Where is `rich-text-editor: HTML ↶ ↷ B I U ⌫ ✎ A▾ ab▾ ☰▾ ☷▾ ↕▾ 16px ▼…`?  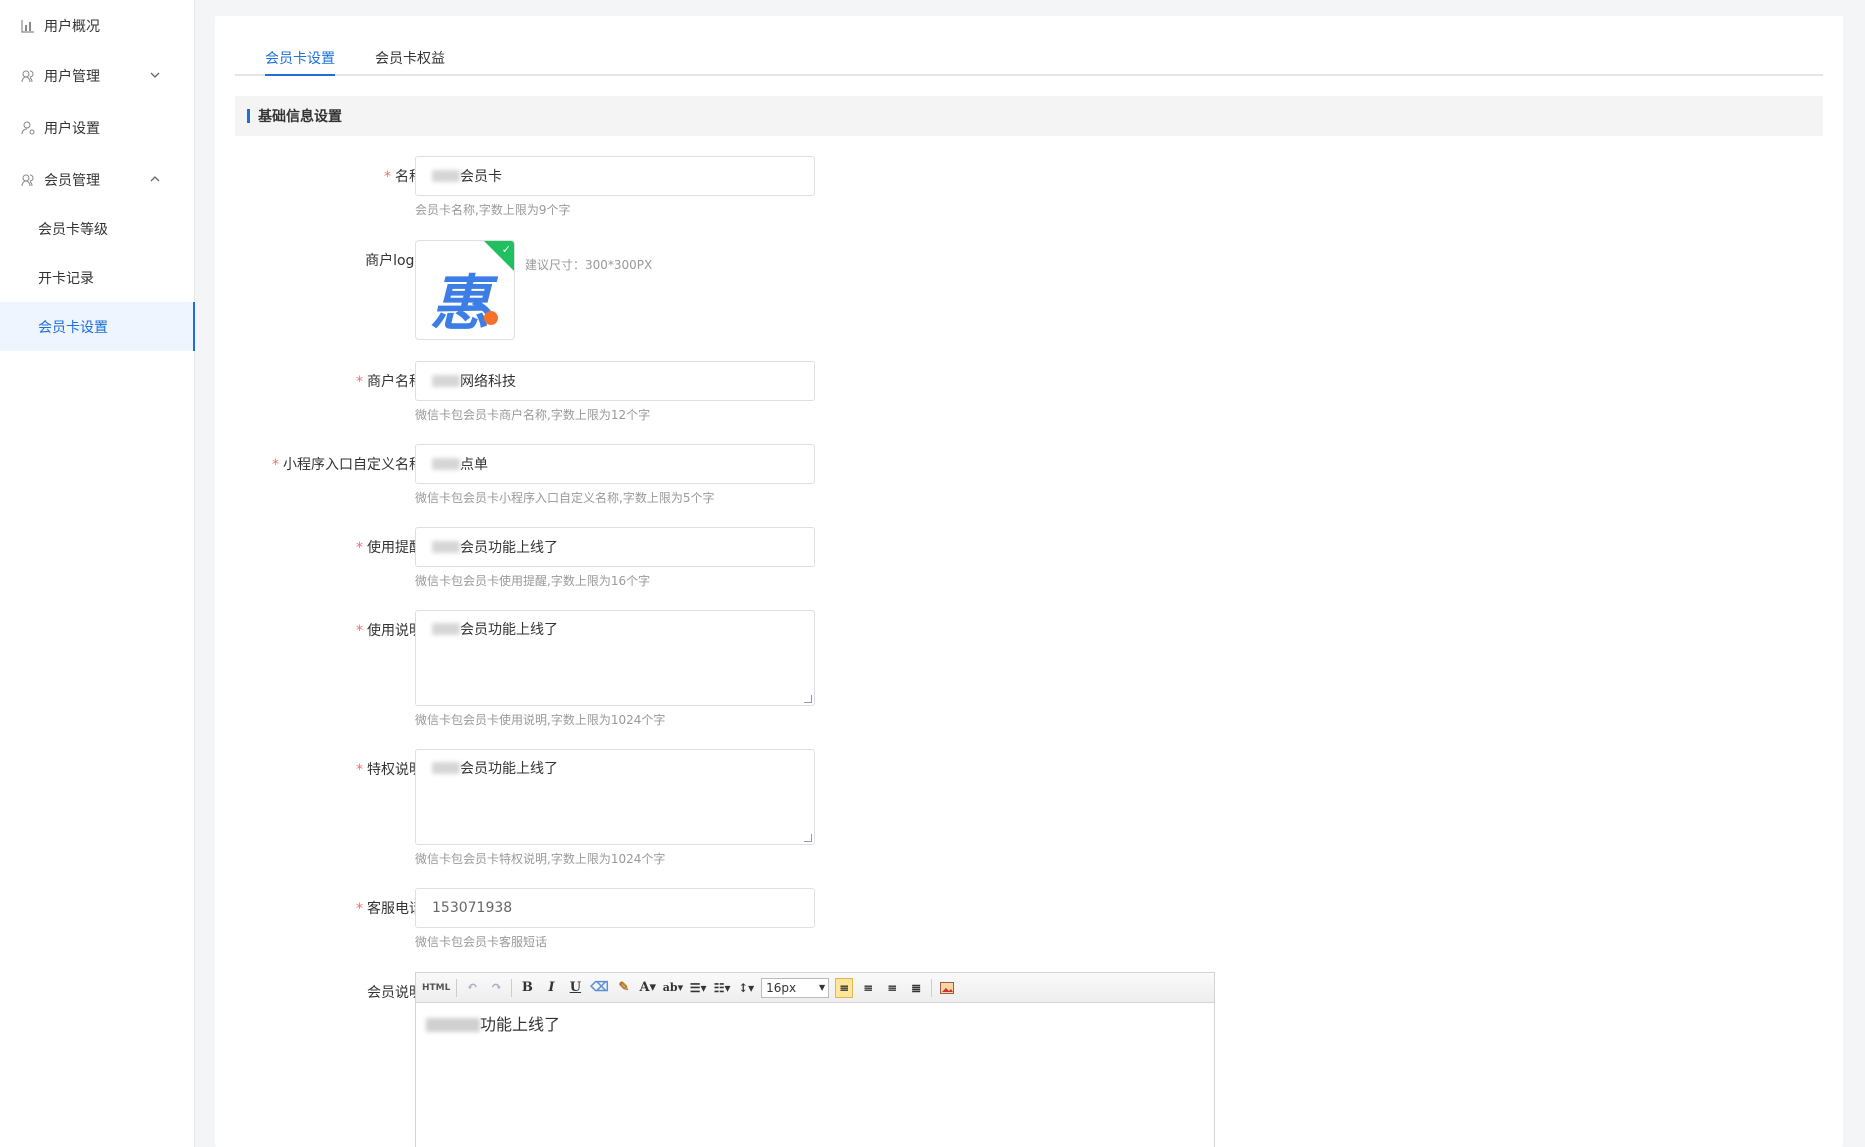 rich-text-editor: HTML ↶ ↷ B I U ⌫ ✎ A▾ ab▾ ☰▾ ☷▾ ↕▾ 16px ▼… is located at coordinates (815, 1059).